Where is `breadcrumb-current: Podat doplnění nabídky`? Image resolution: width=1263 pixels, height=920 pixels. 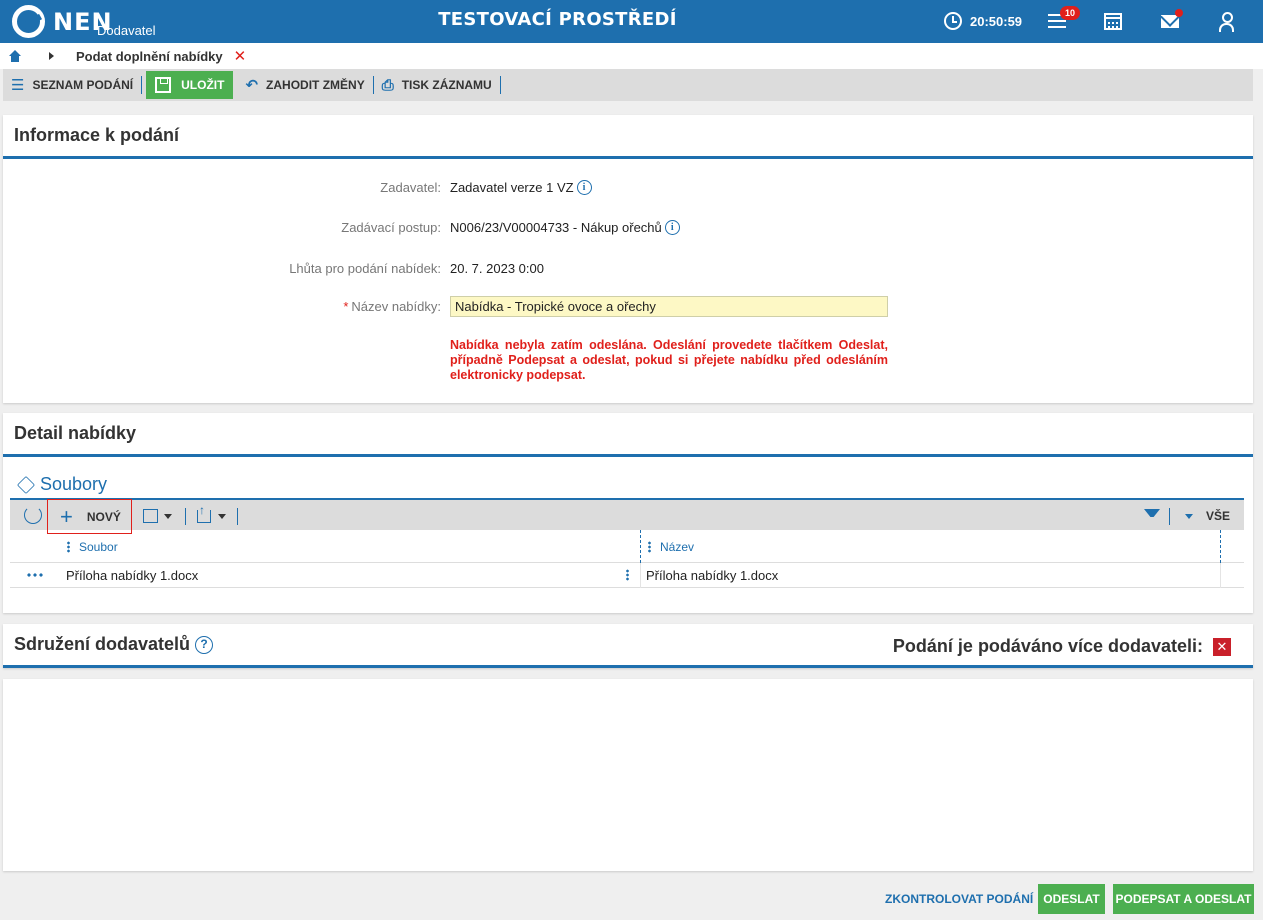 breadcrumb-current: Podat doplnění nabídky is located at coordinates (149, 56).